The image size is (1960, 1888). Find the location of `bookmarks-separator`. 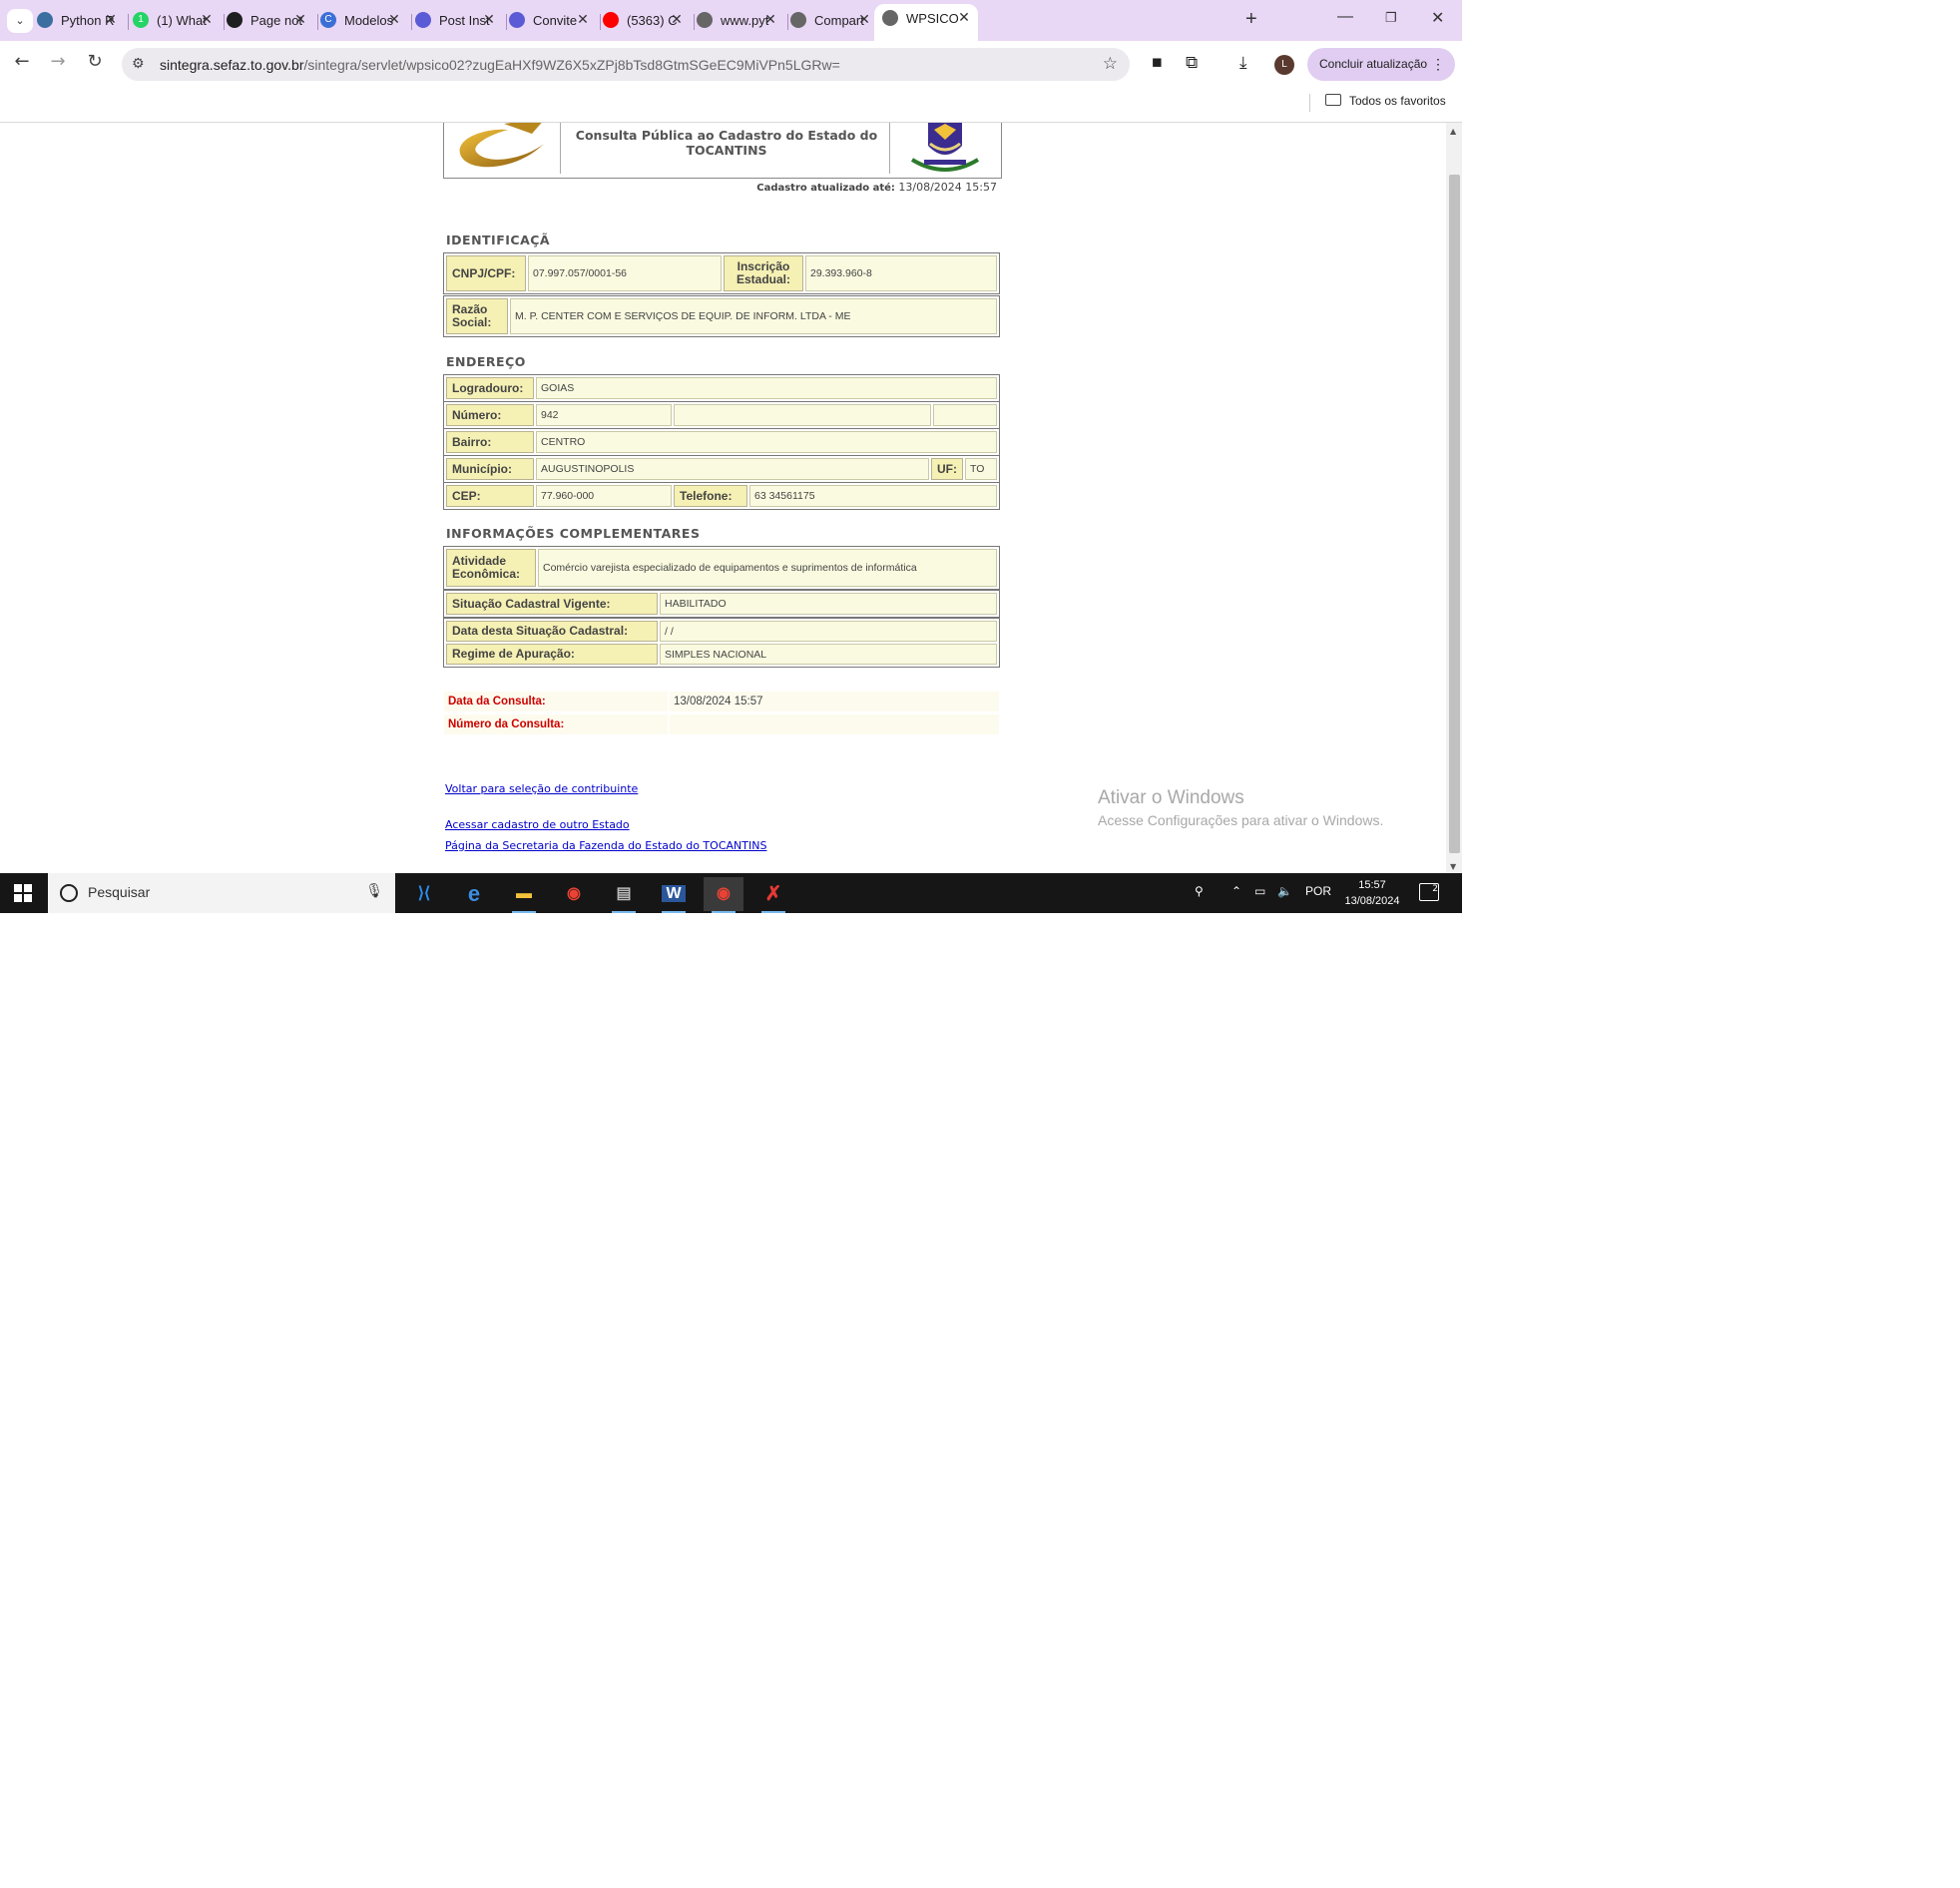

bookmarks-separator is located at coordinates (1309, 103).